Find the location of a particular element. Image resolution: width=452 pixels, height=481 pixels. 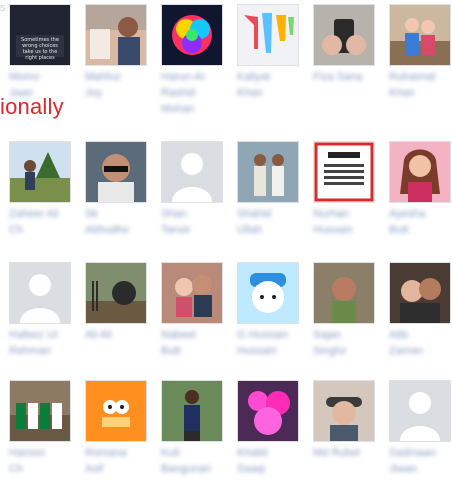

friend-tile: Khalid Saaqi is located at coordinates (269, 428).